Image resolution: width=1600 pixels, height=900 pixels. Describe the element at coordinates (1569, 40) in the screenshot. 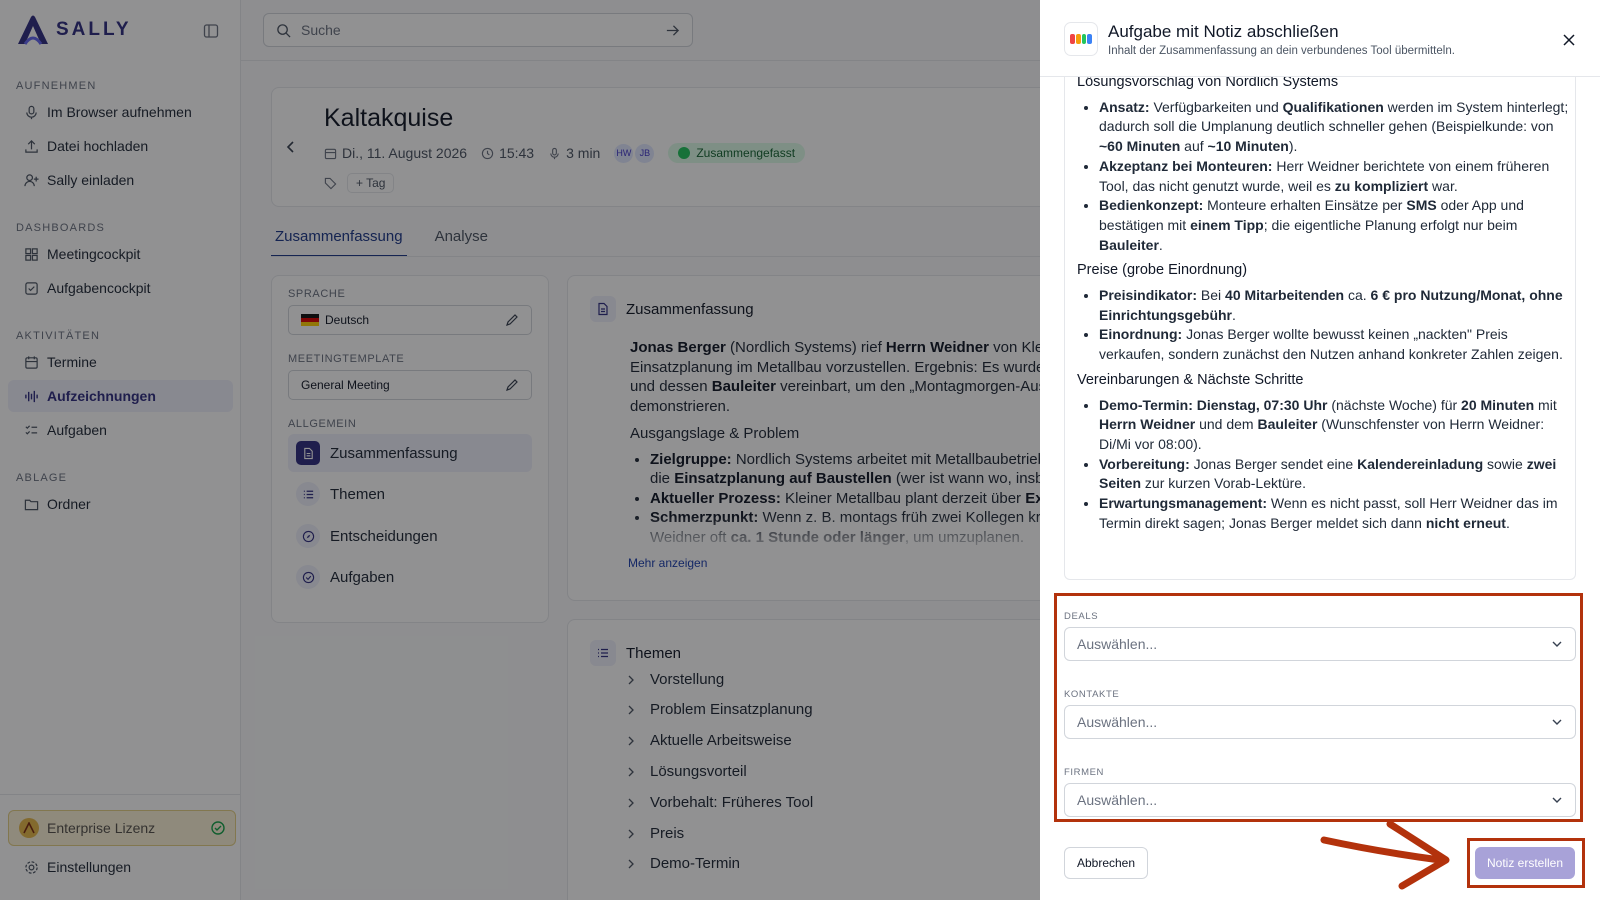

I see `close-icon` at that location.